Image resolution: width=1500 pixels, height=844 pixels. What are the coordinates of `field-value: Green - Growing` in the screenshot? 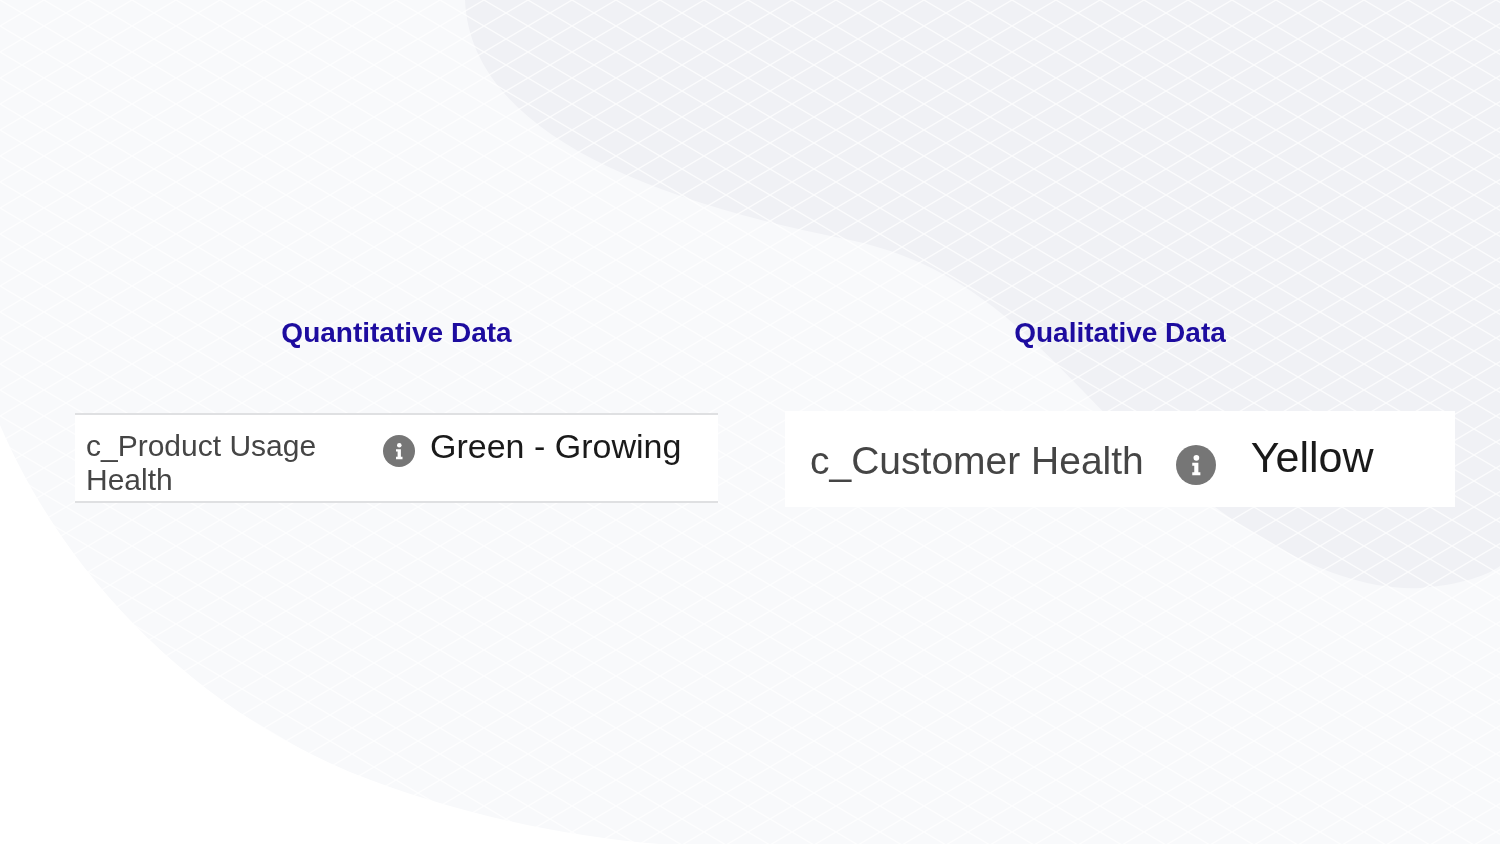 It's located at (556, 446).